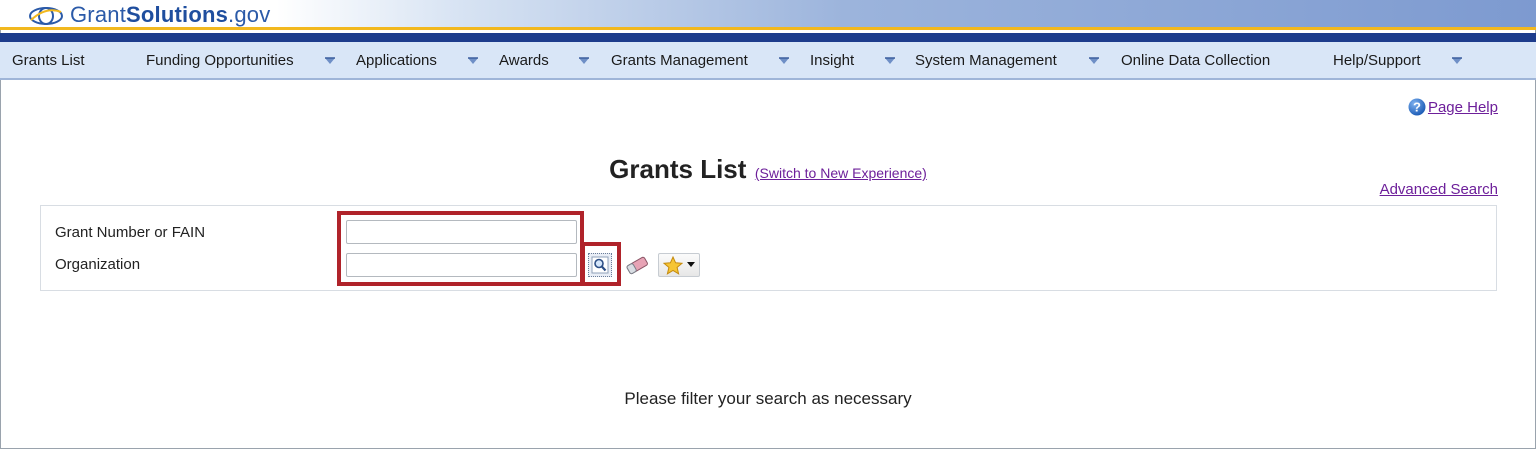 Image resolution: width=1536 pixels, height=449 pixels. Describe the element at coordinates (524, 60) in the screenshot. I see `nav-item-awards: Awards` at that location.